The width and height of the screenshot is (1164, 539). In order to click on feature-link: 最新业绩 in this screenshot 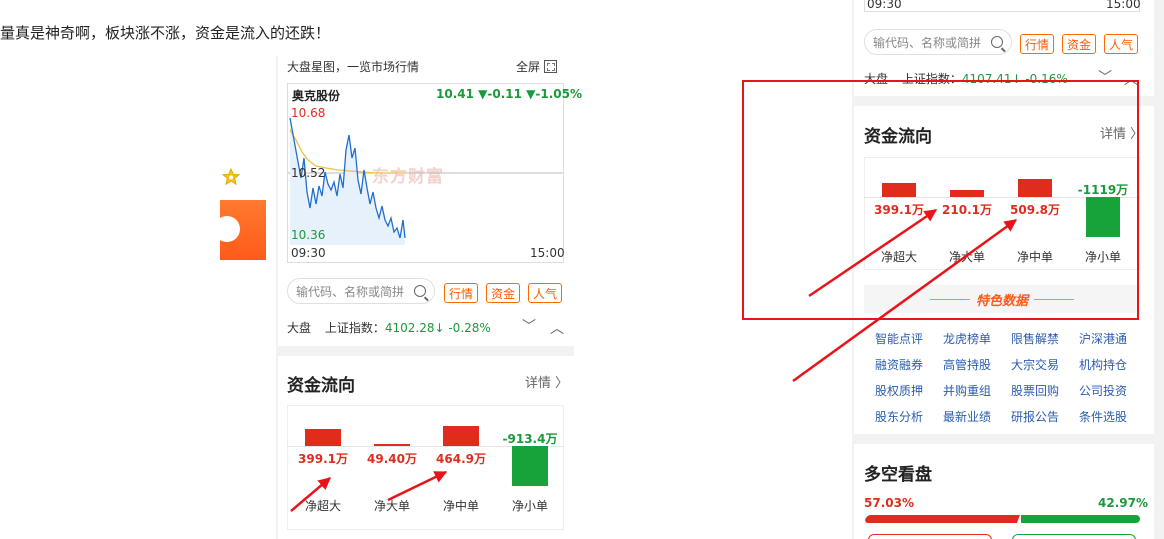, I will do `click(977, 417)`.